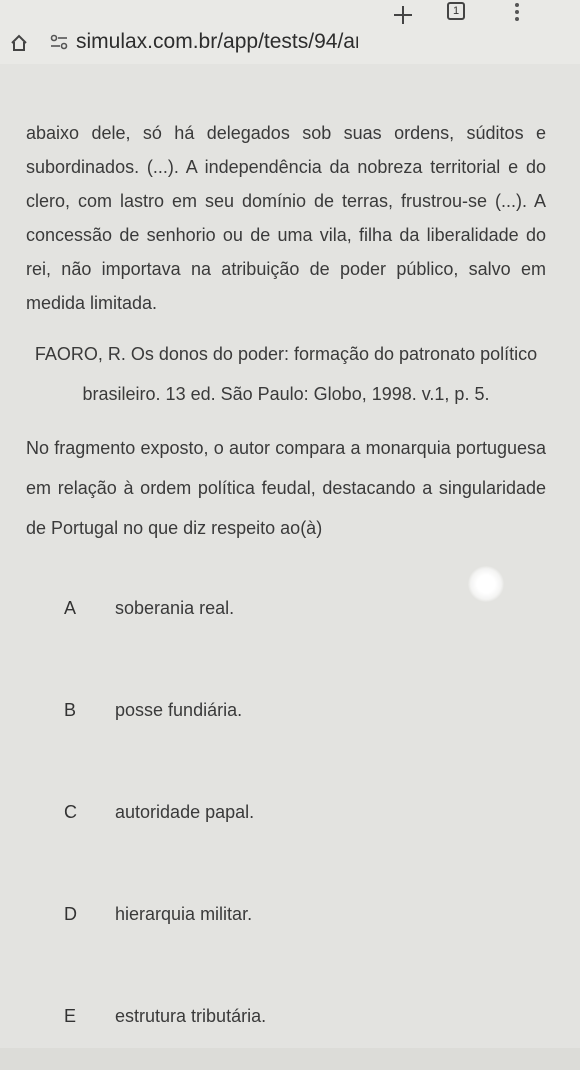 The height and width of the screenshot is (1070, 580). Describe the element at coordinates (289, 612) in the screenshot. I see `option-a: A soberania real.` at that location.